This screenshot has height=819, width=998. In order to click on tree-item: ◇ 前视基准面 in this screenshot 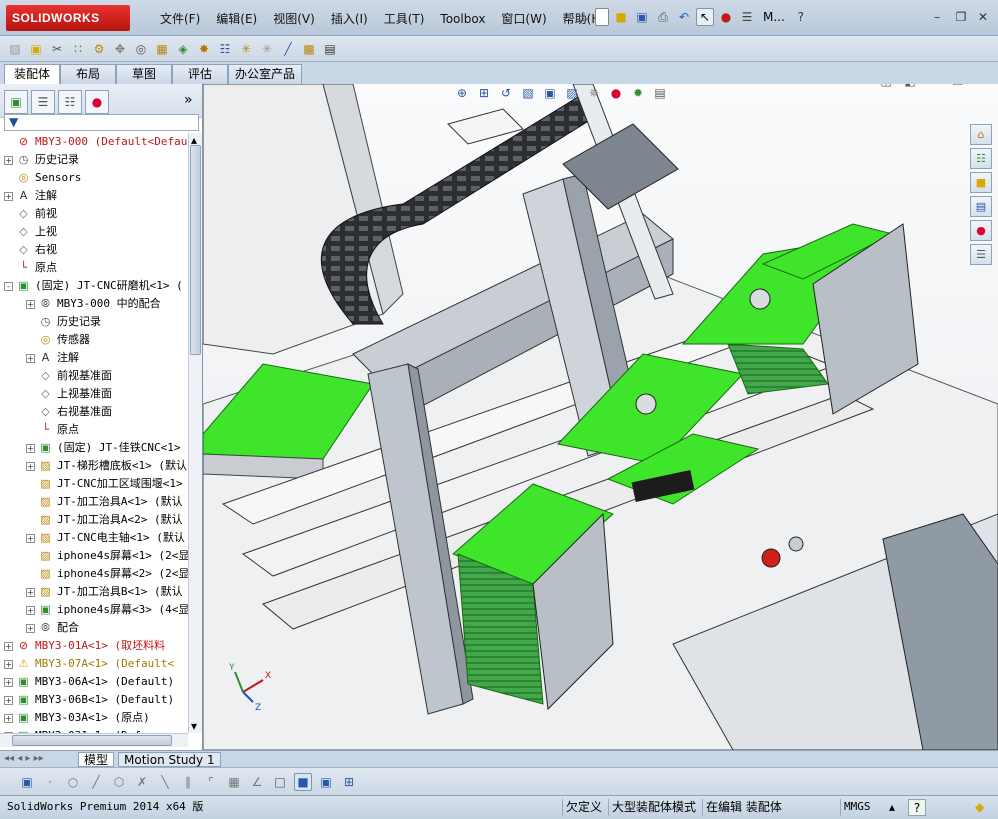, I will do `click(69, 376)`.